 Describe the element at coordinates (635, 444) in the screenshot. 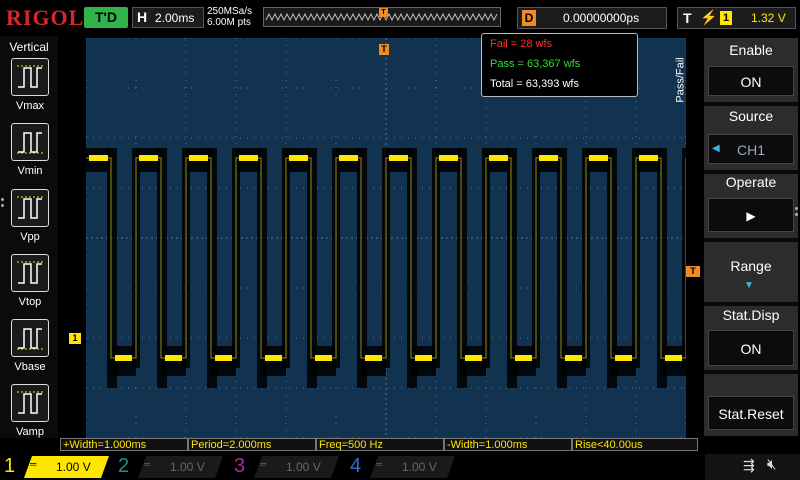

I see `meas-rise-time: Rise<40.00us` at that location.